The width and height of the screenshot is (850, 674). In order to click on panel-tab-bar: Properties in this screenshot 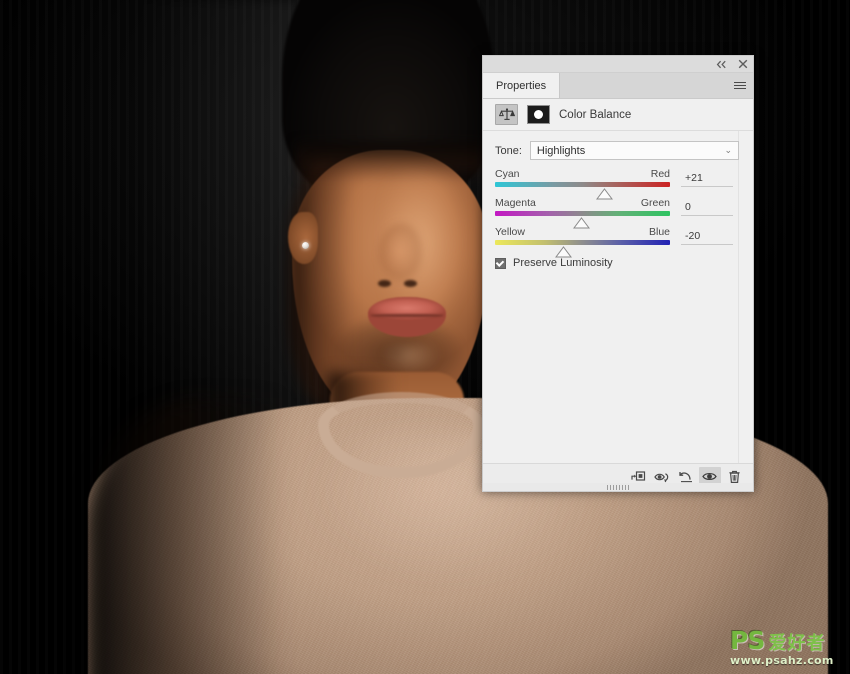, I will do `click(618, 86)`.